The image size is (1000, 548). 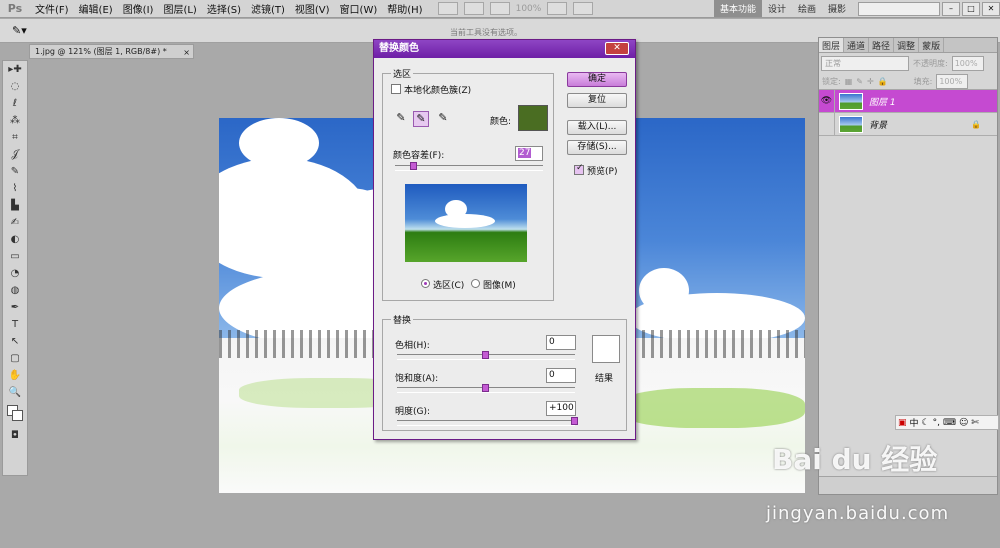 I want to click on type-tool-icon: T, so click(x=15, y=324).